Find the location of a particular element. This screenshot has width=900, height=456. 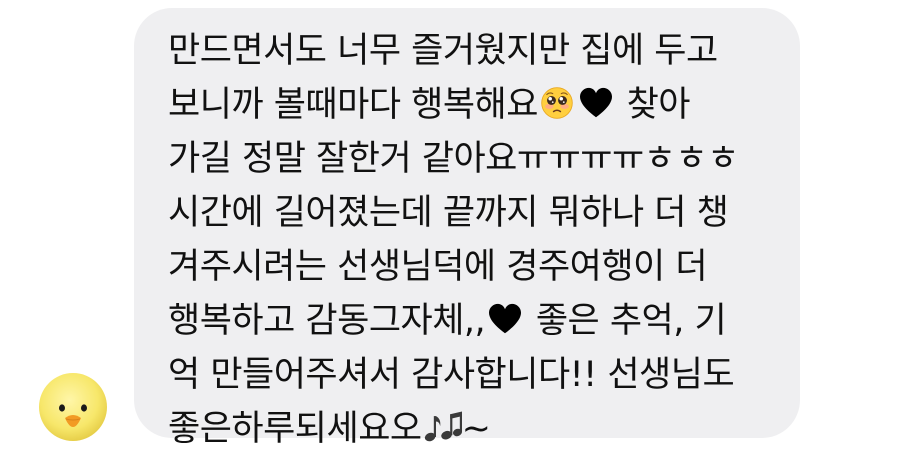

message-text: 좋은 추억, 기 is located at coordinates (626, 321).